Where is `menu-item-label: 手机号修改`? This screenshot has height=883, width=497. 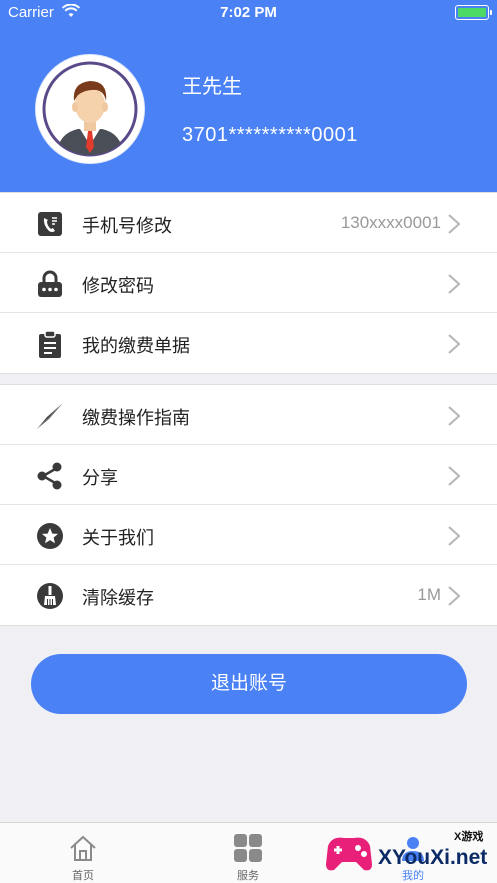 menu-item-label: 手机号修改 is located at coordinates (127, 226).